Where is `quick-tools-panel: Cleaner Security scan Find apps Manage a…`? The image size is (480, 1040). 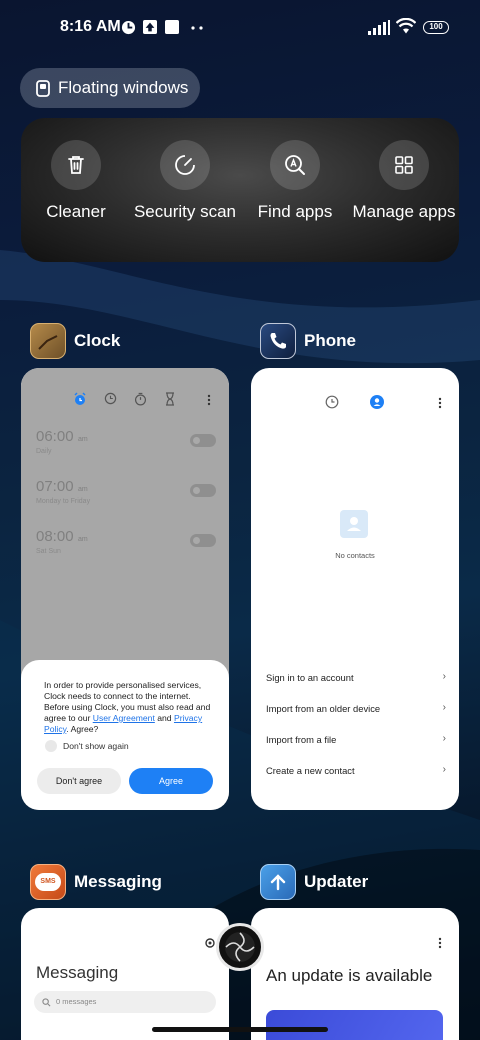 quick-tools-panel: Cleaner Security scan Find apps Manage a… is located at coordinates (240, 190).